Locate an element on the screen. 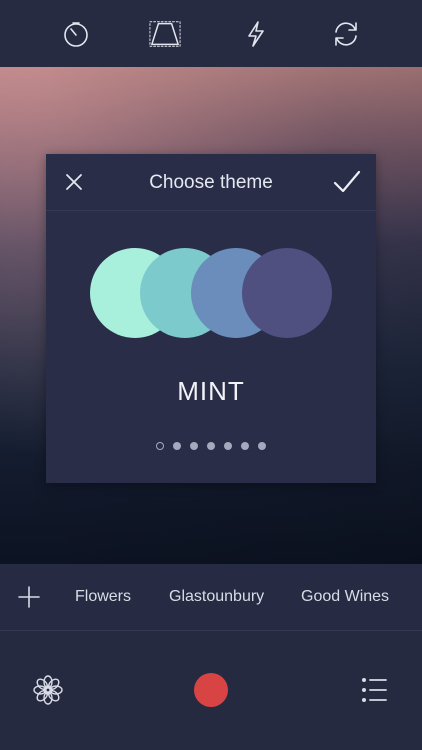  tag-bar: Flowers Glastounbury Good Wines is located at coordinates (211, 597).